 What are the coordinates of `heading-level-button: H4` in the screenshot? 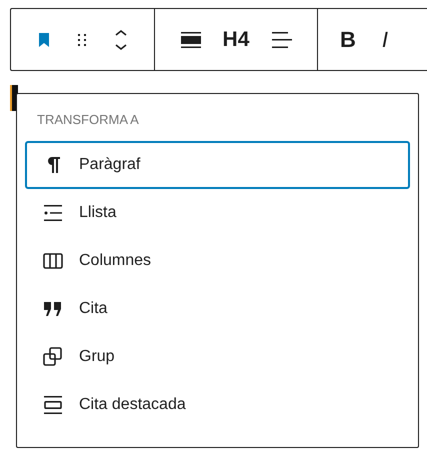 It's located at (236, 40).